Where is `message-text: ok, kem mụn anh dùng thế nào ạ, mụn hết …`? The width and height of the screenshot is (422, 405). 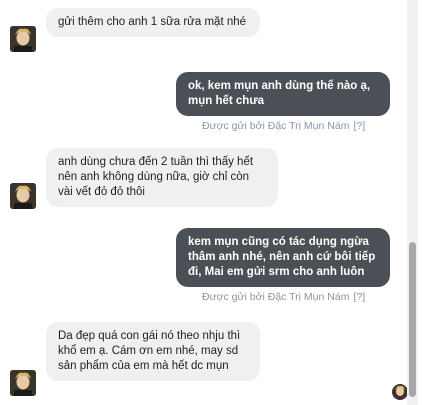
message-text: ok, kem mụn anh dùng thế nào ạ, mụn hết … is located at coordinates (279, 93).